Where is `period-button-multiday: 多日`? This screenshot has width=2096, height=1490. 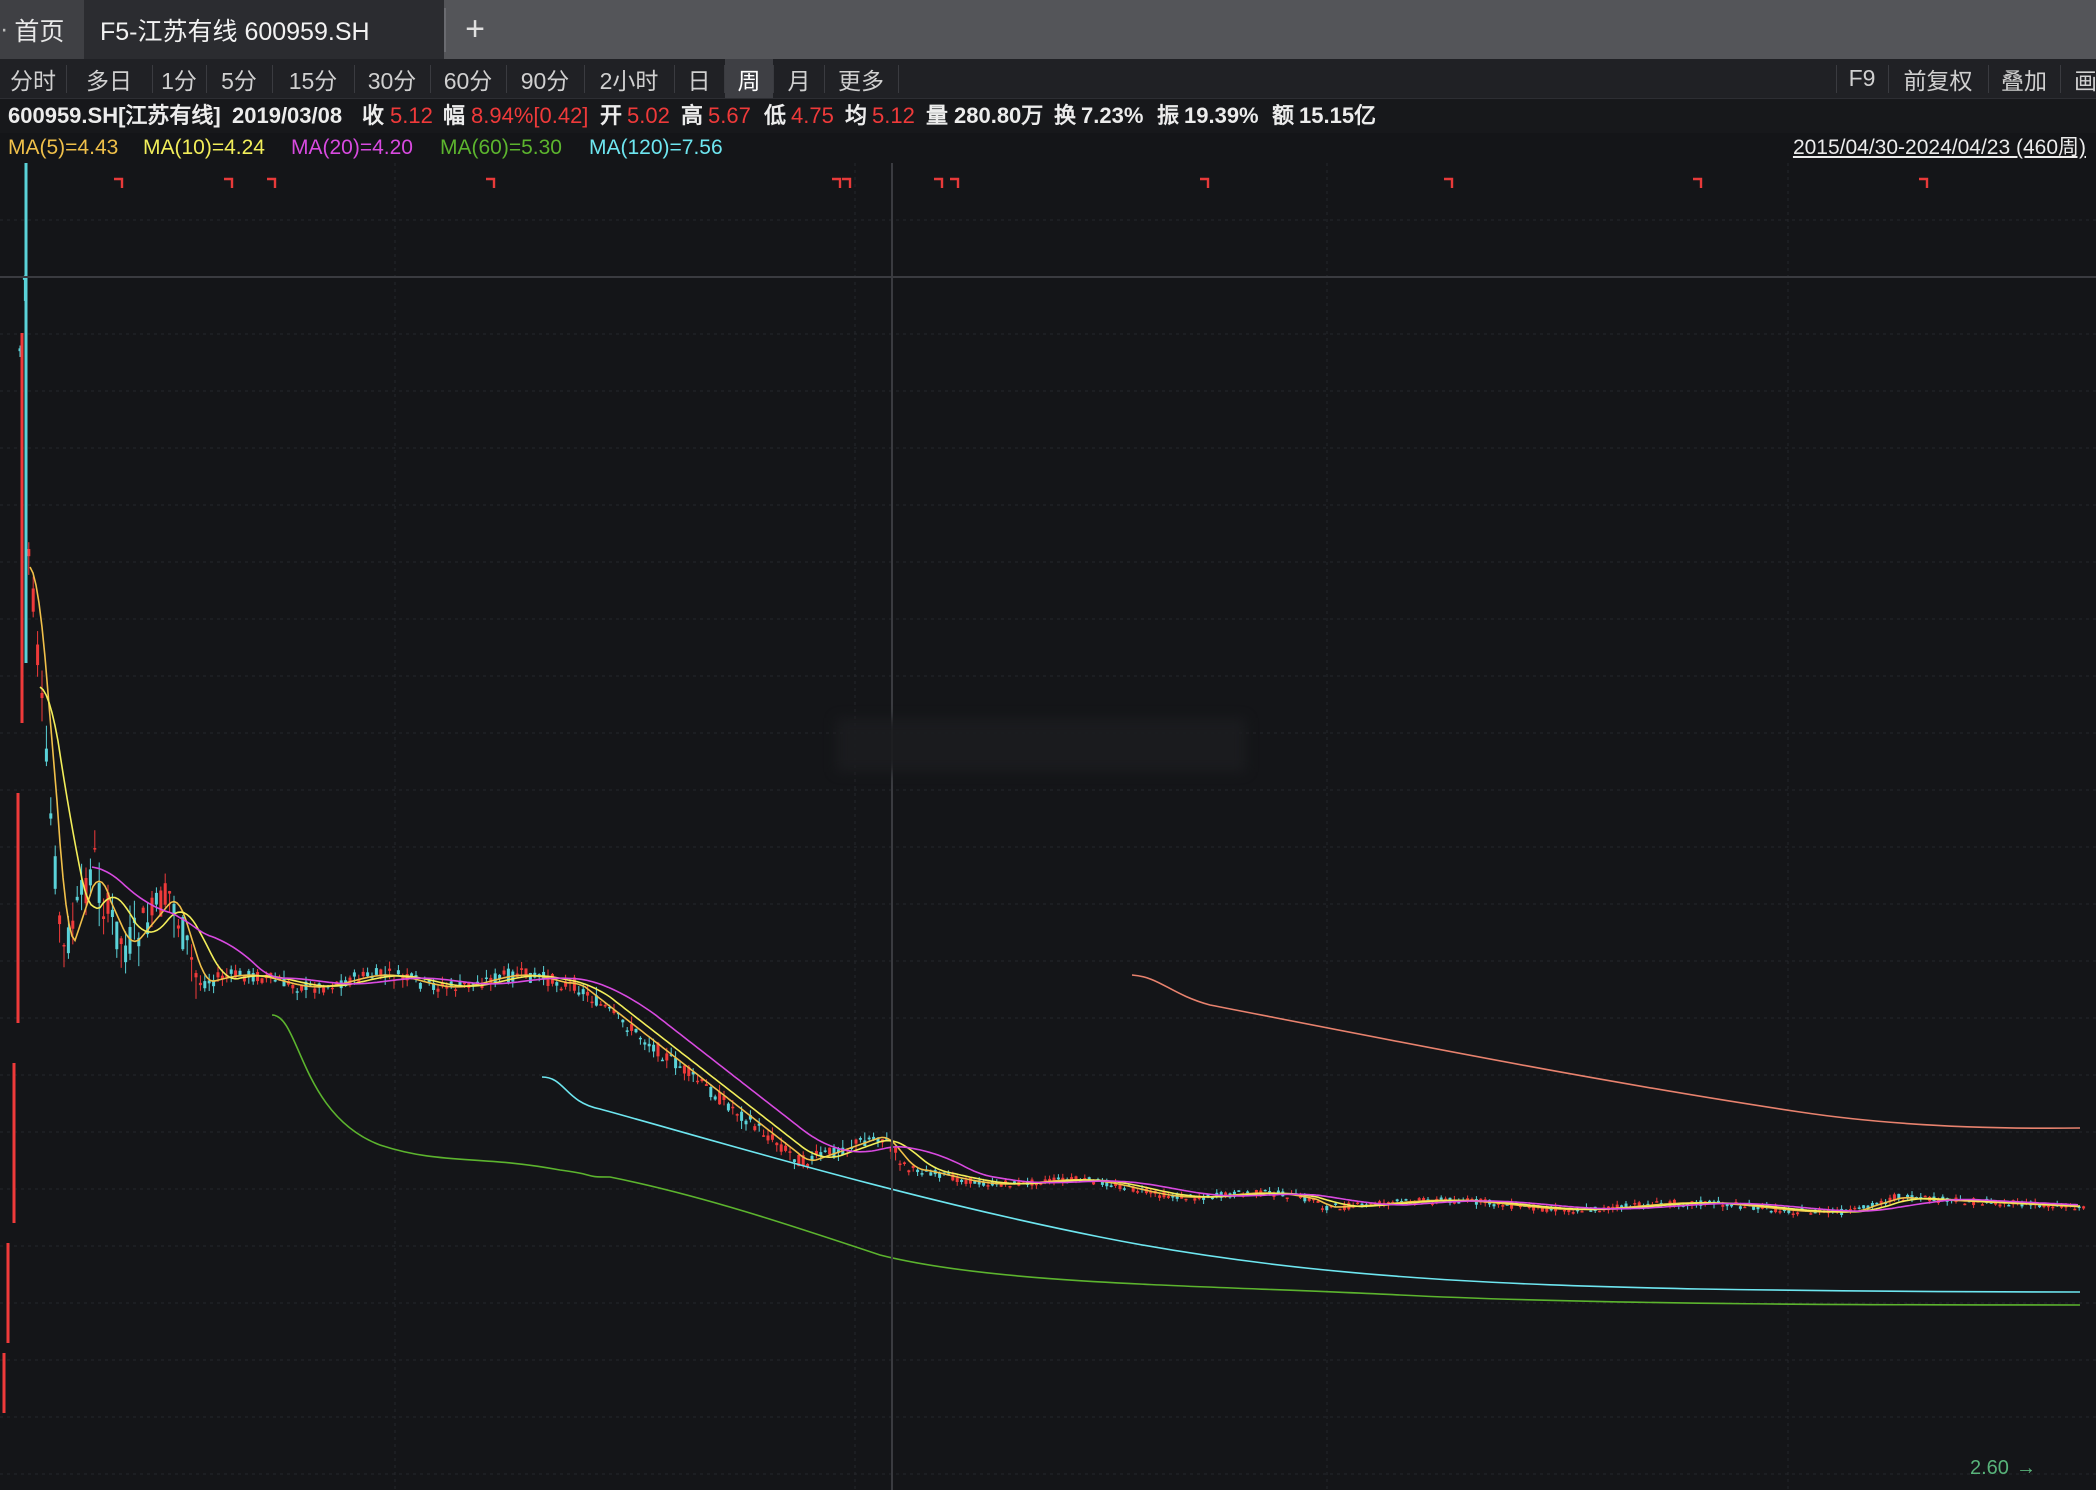 period-button-multiday: 多日 is located at coordinates (109, 78).